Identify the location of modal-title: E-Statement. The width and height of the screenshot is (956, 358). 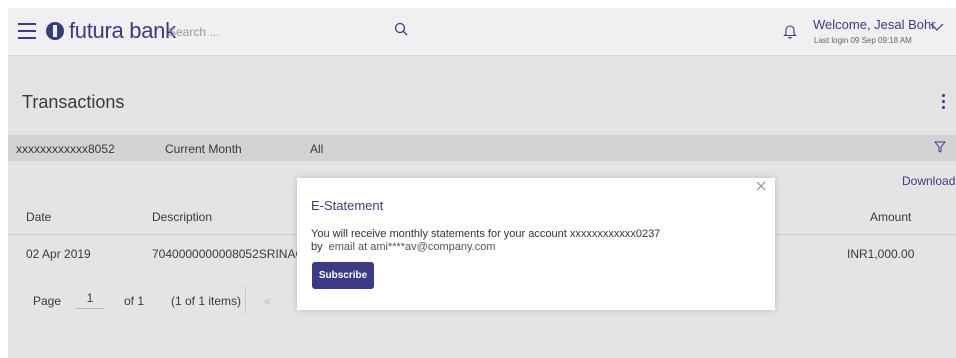
(347, 205).